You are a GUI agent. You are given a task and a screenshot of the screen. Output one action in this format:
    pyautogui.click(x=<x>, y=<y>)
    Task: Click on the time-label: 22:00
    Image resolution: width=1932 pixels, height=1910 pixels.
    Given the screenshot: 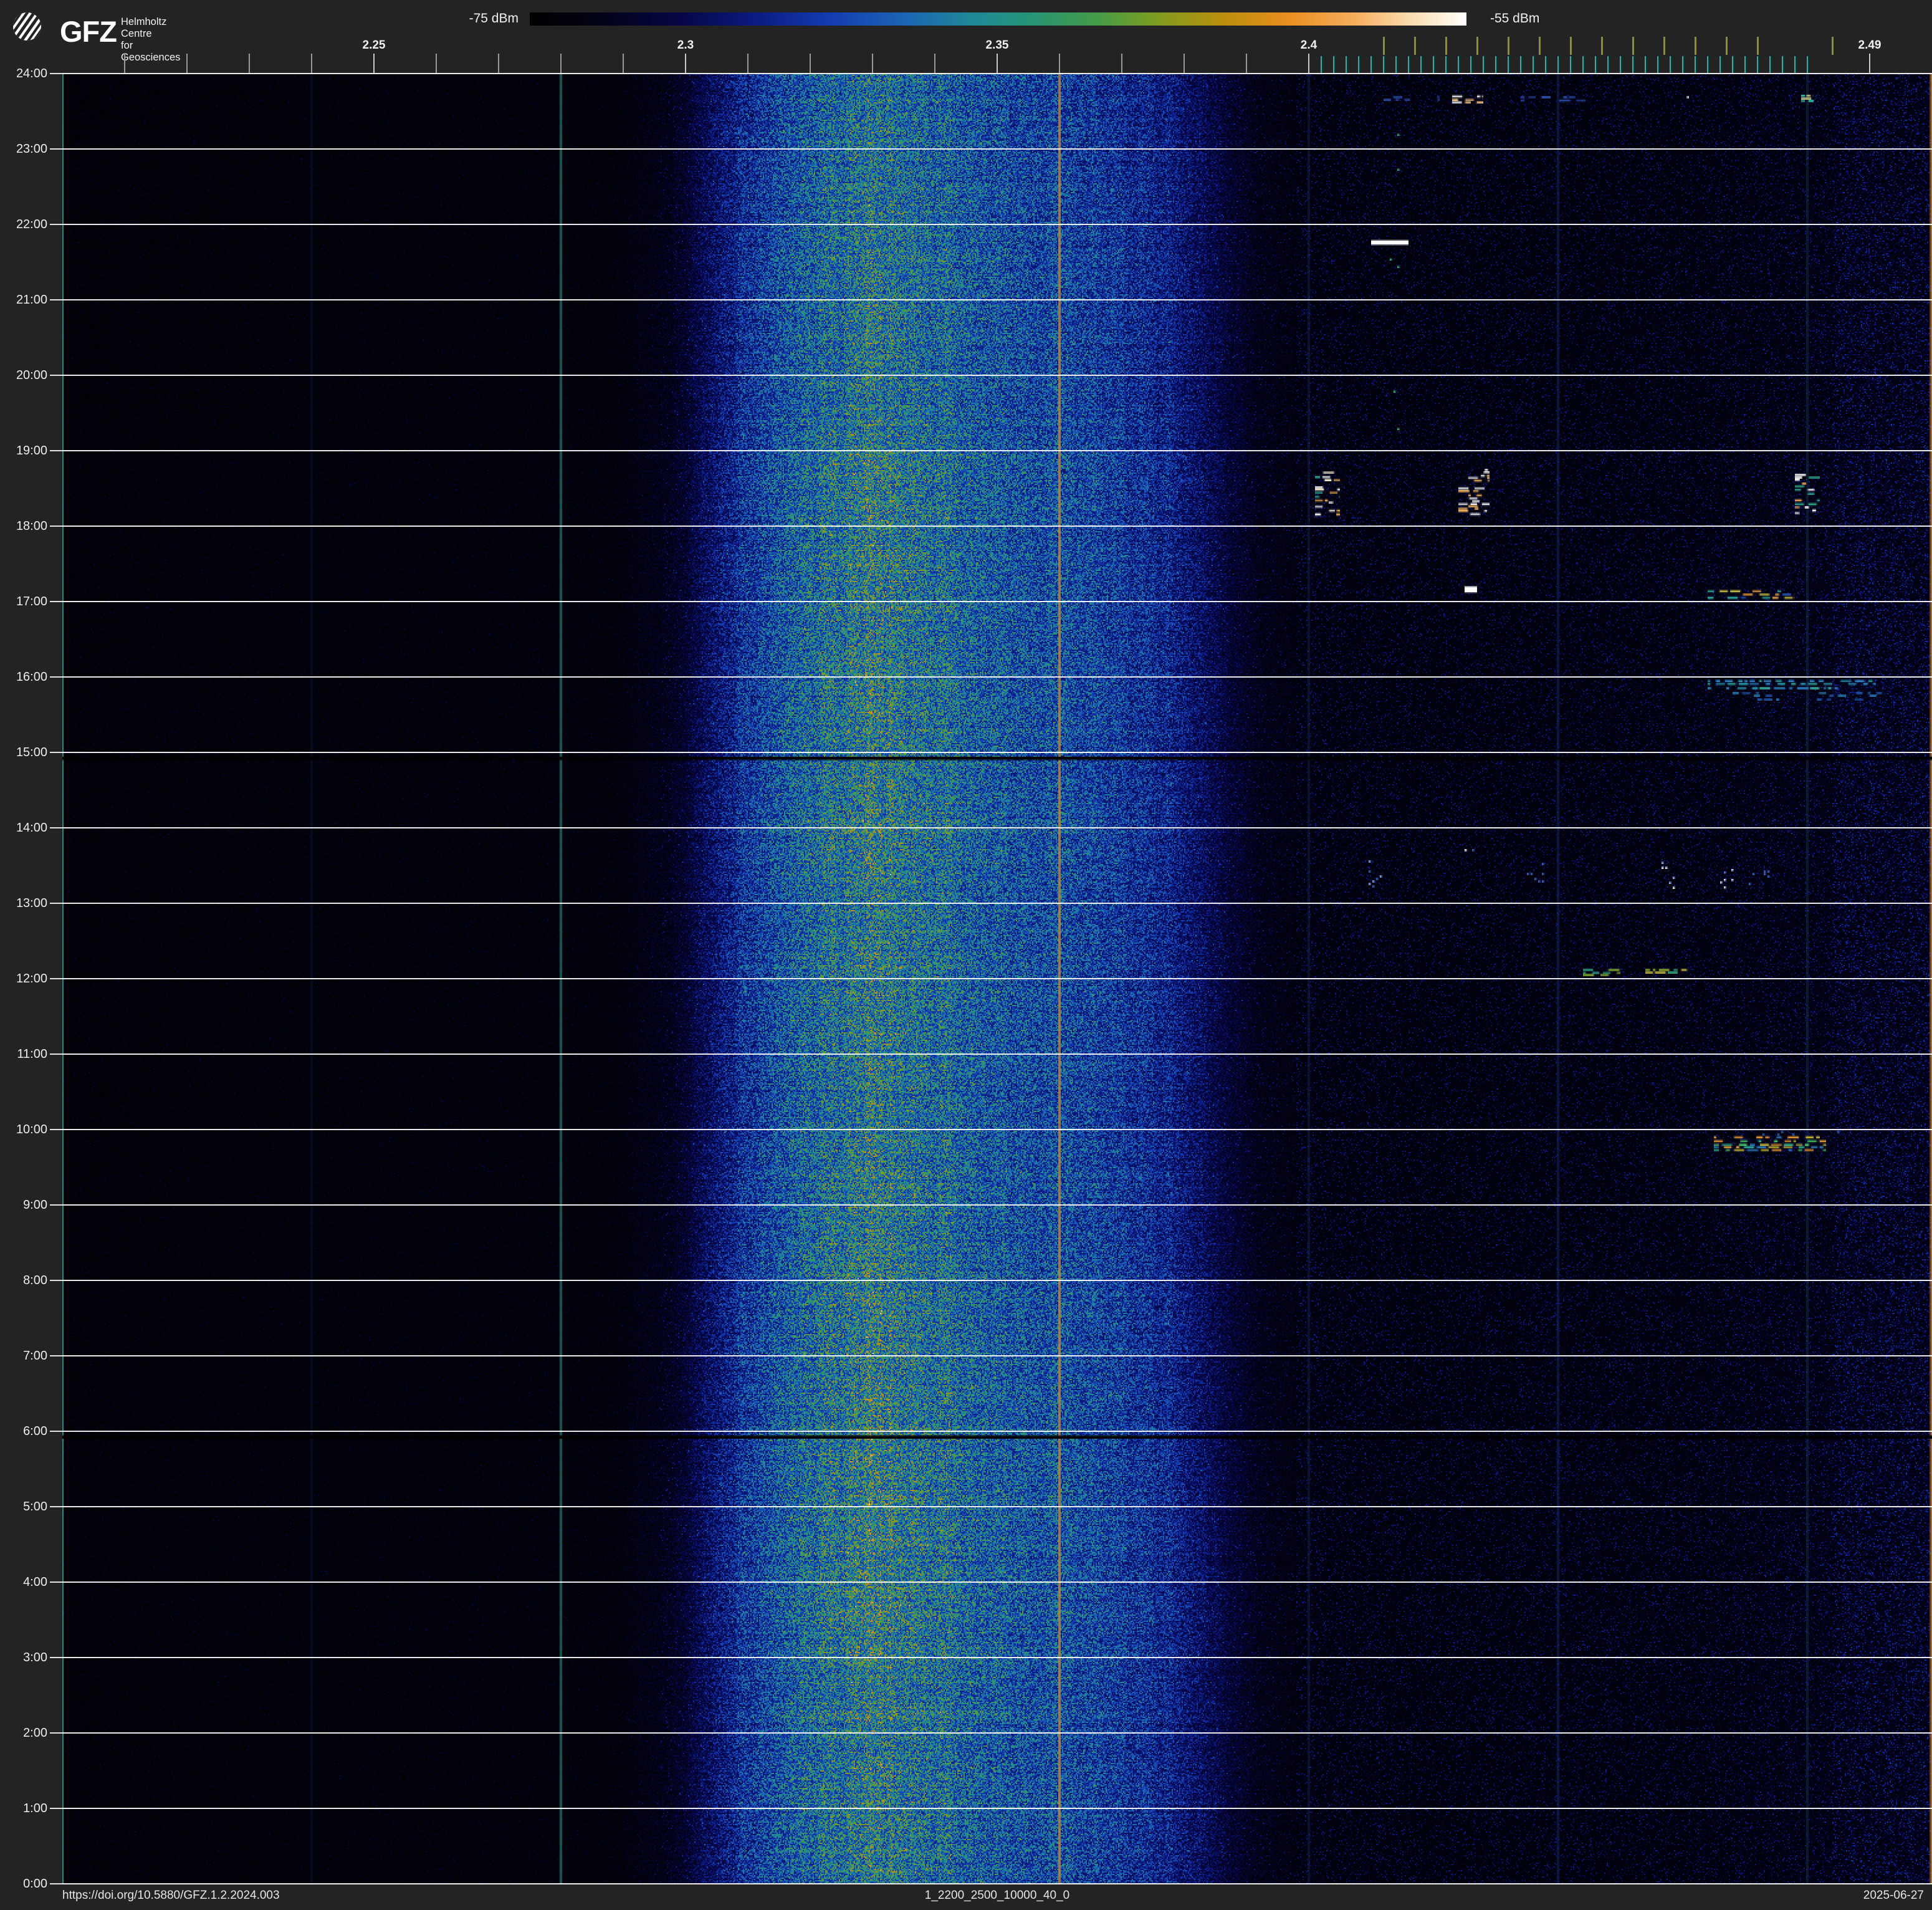 What is the action you would take?
    pyautogui.click(x=31, y=224)
    